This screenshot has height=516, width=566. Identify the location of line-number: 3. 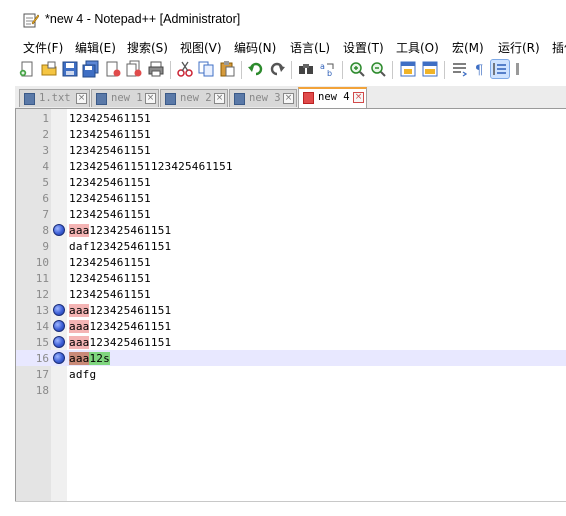
(45, 150).